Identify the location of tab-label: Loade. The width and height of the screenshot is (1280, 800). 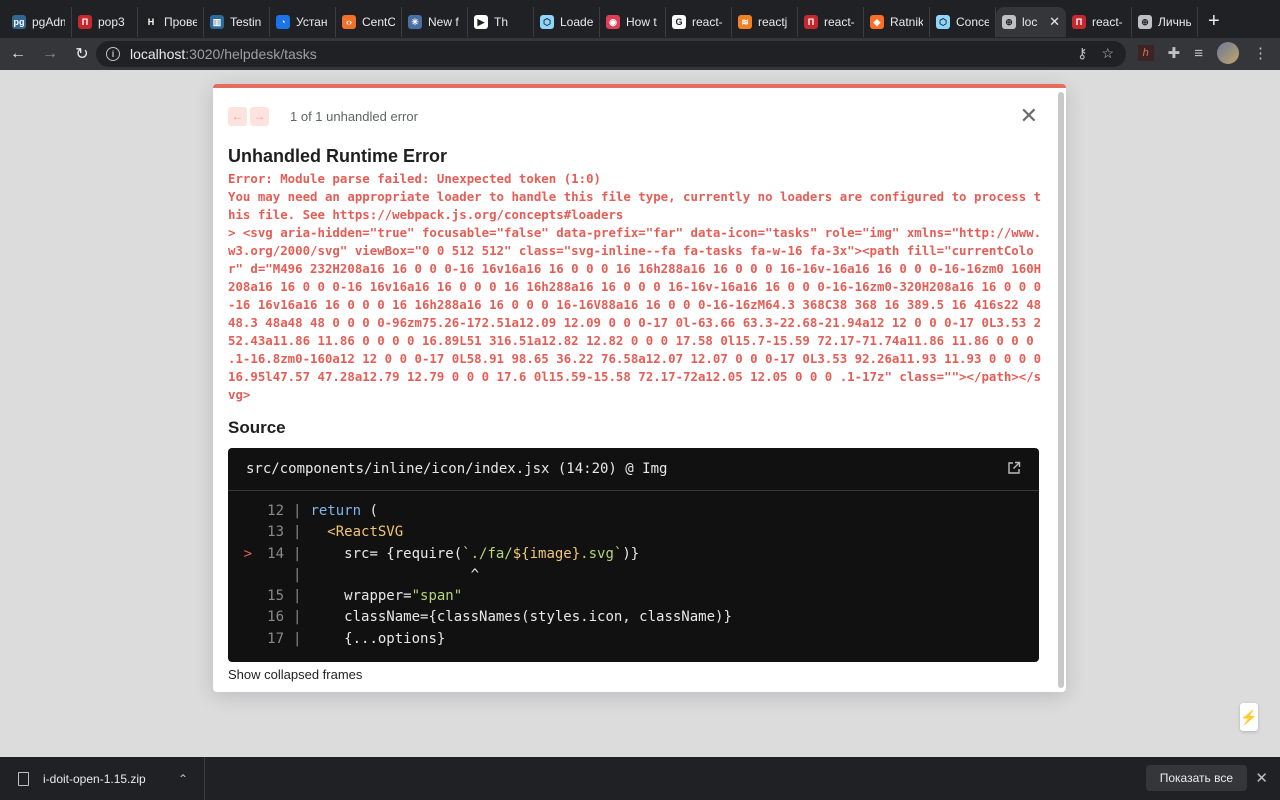
(576, 22).